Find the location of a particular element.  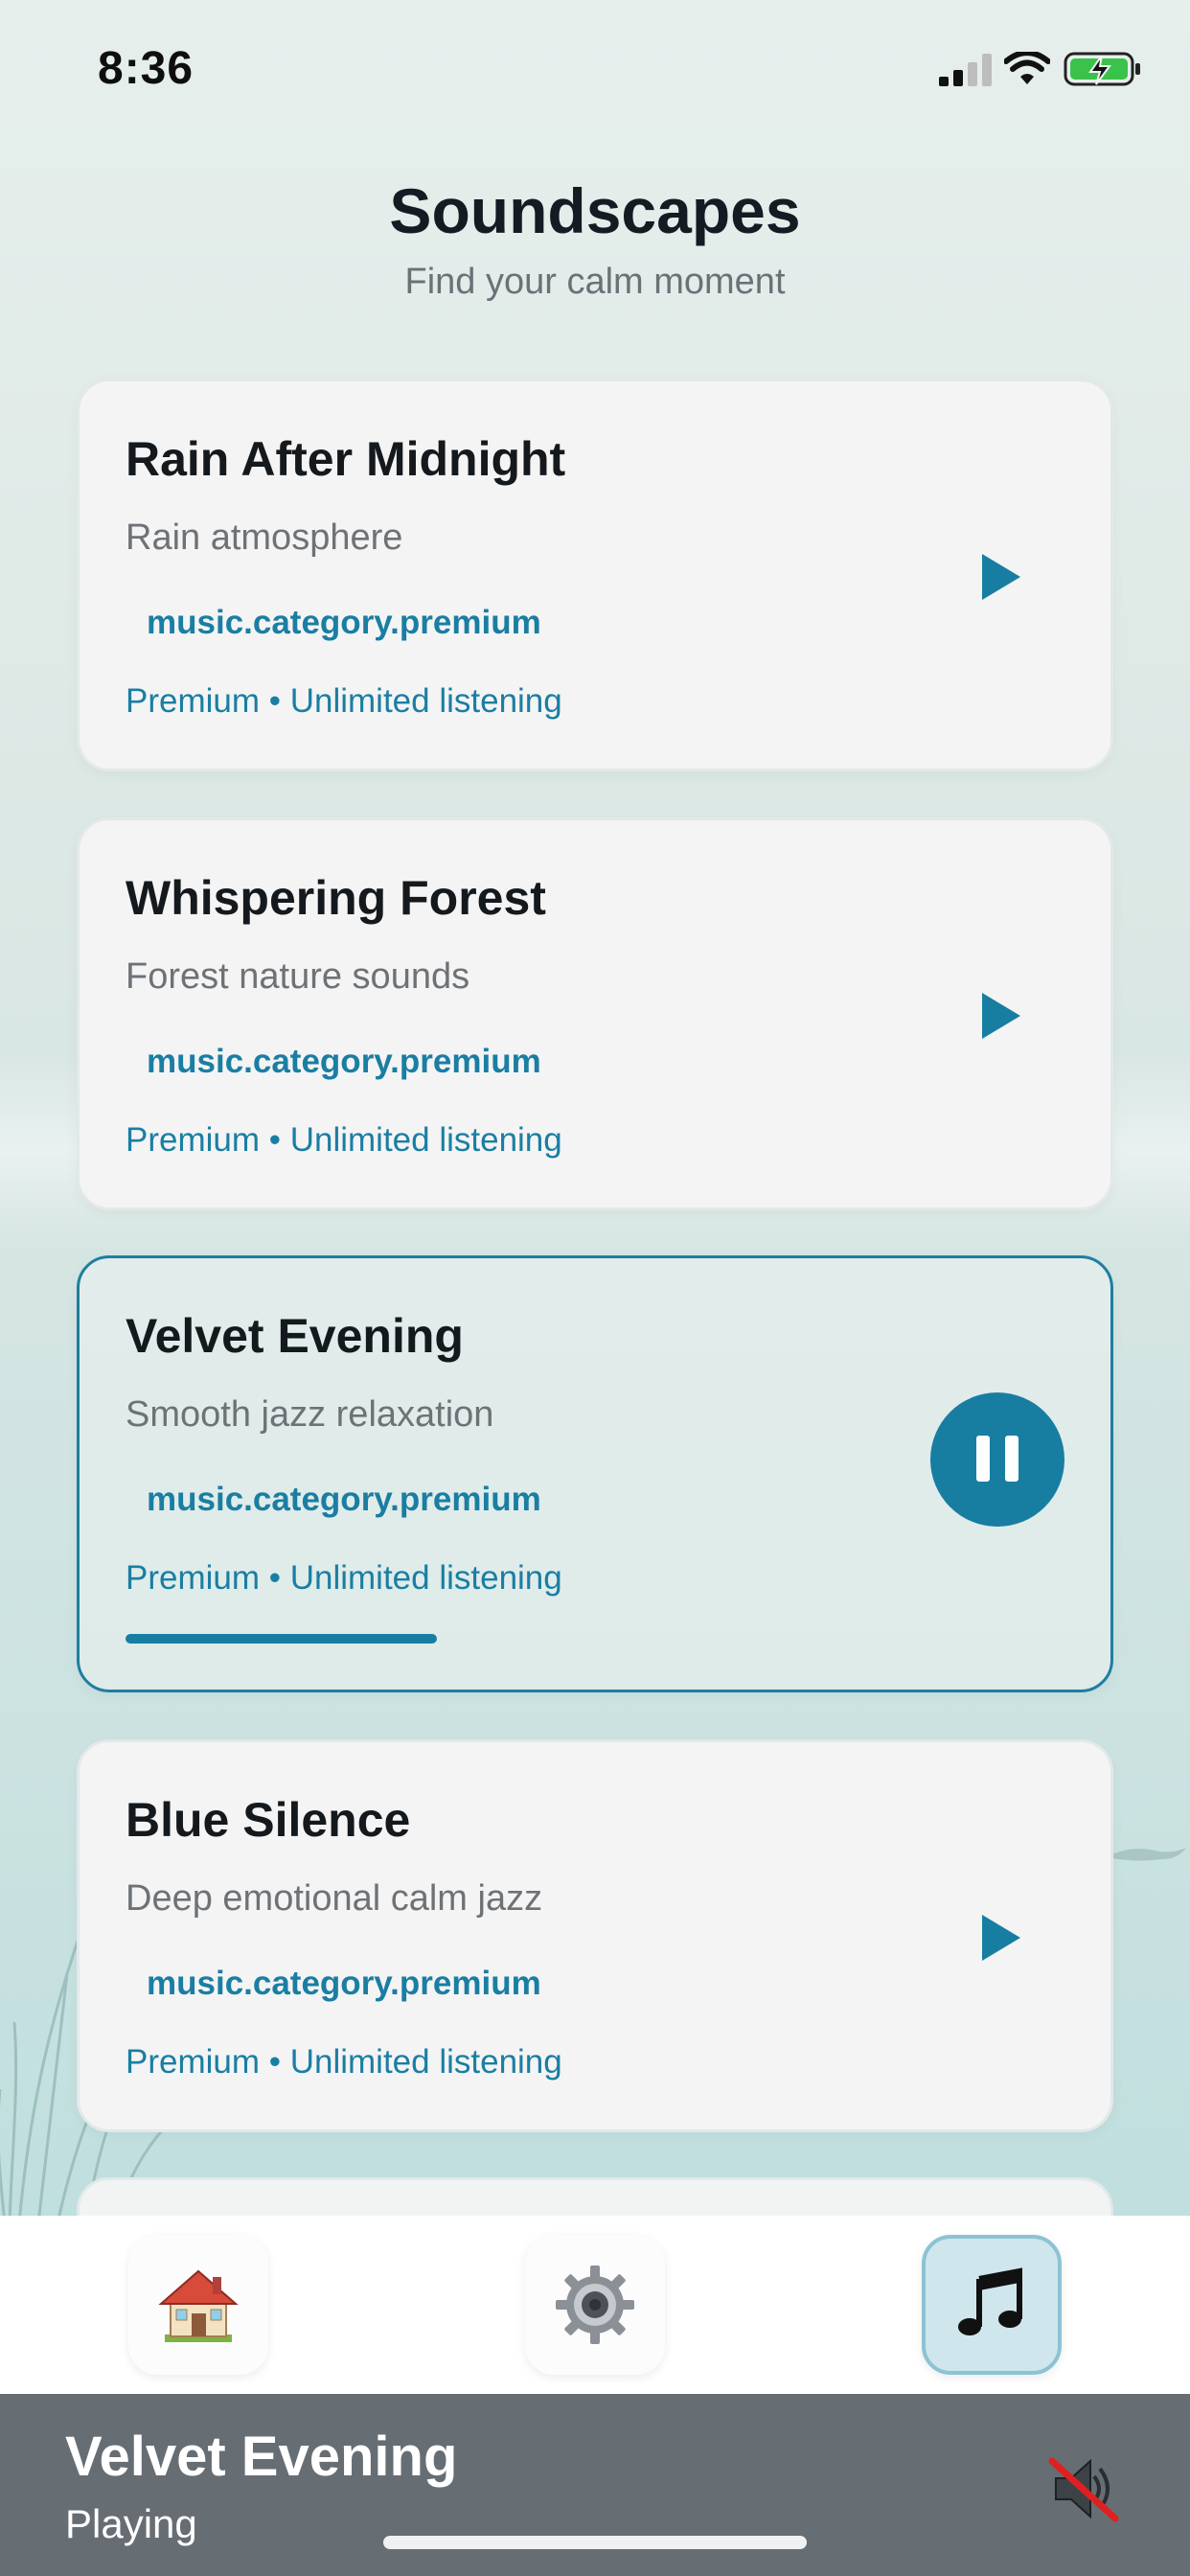

cellular-signal-icon is located at coordinates (966, 70).